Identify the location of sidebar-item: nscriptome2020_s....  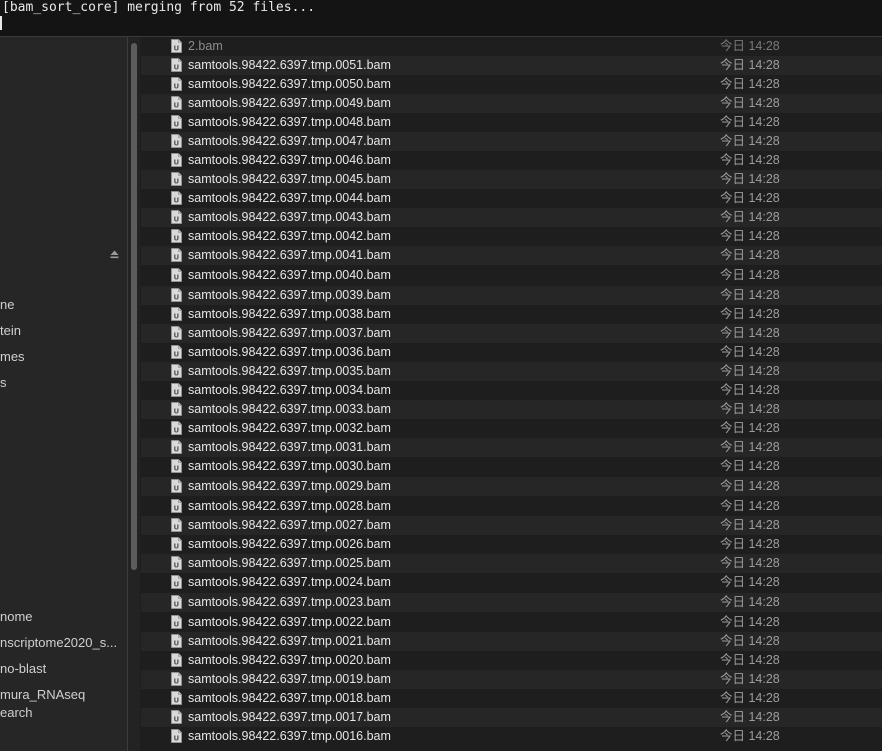
(58, 643).